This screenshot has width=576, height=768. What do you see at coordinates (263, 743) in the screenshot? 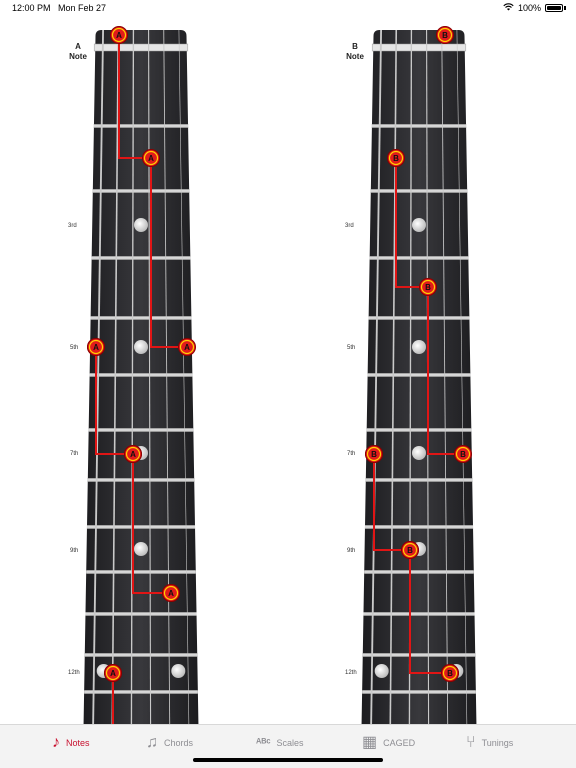
I see `scales-icon: ᴬᴮᶜ` at bounding box center [263, 743].